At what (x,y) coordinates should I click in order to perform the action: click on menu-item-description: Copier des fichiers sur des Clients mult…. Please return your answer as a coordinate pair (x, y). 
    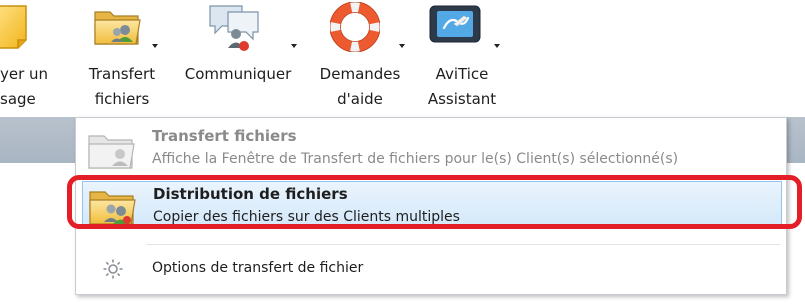
    Looking at the image, I should click on (306, 217).